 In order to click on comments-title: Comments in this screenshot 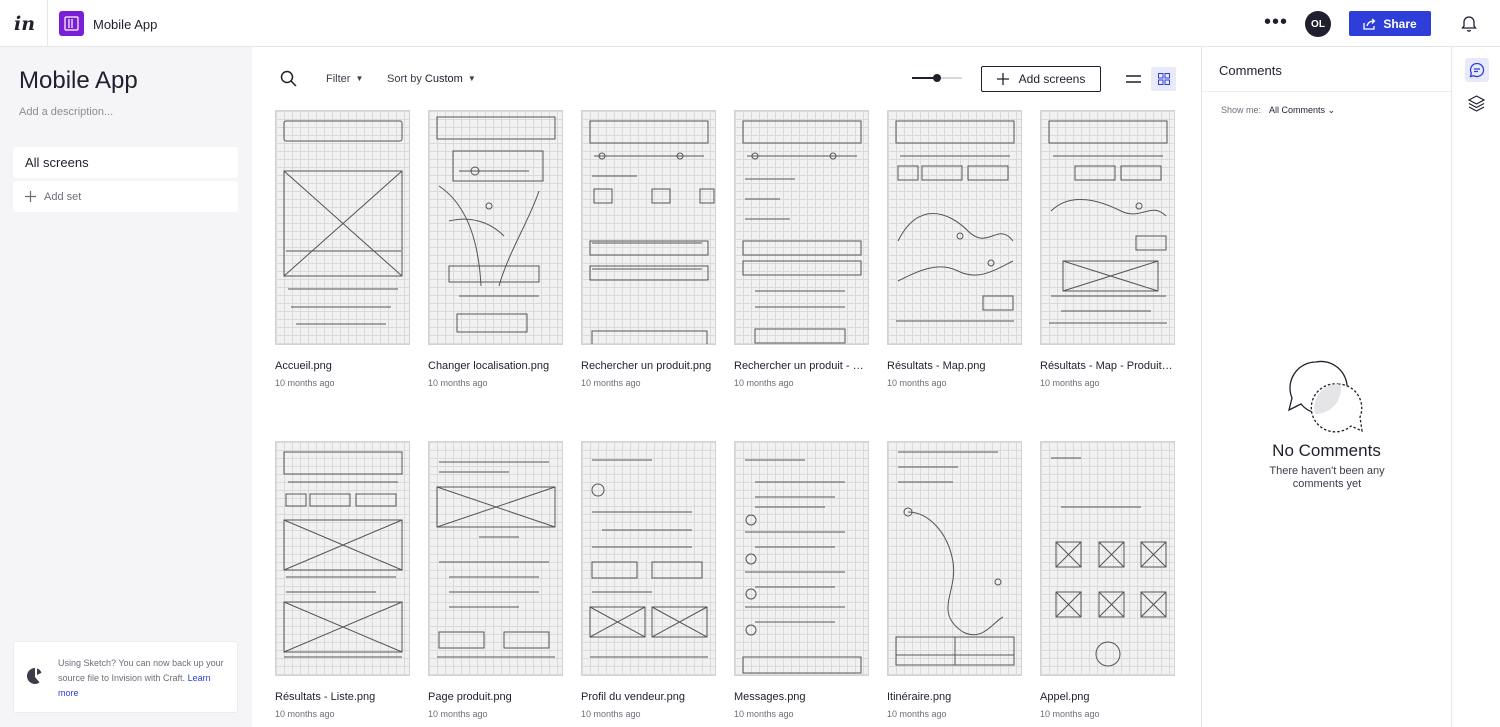, I will do `click(1250, 70)`.